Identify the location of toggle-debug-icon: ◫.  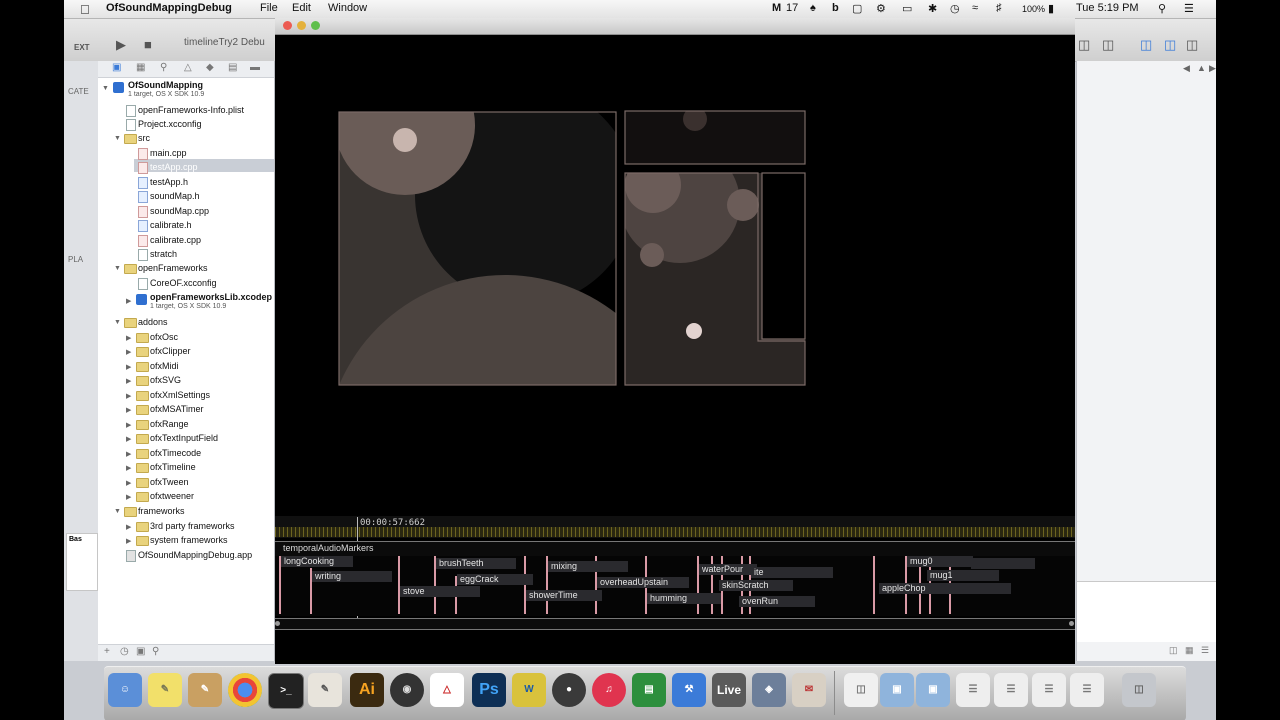
(1170, 45).